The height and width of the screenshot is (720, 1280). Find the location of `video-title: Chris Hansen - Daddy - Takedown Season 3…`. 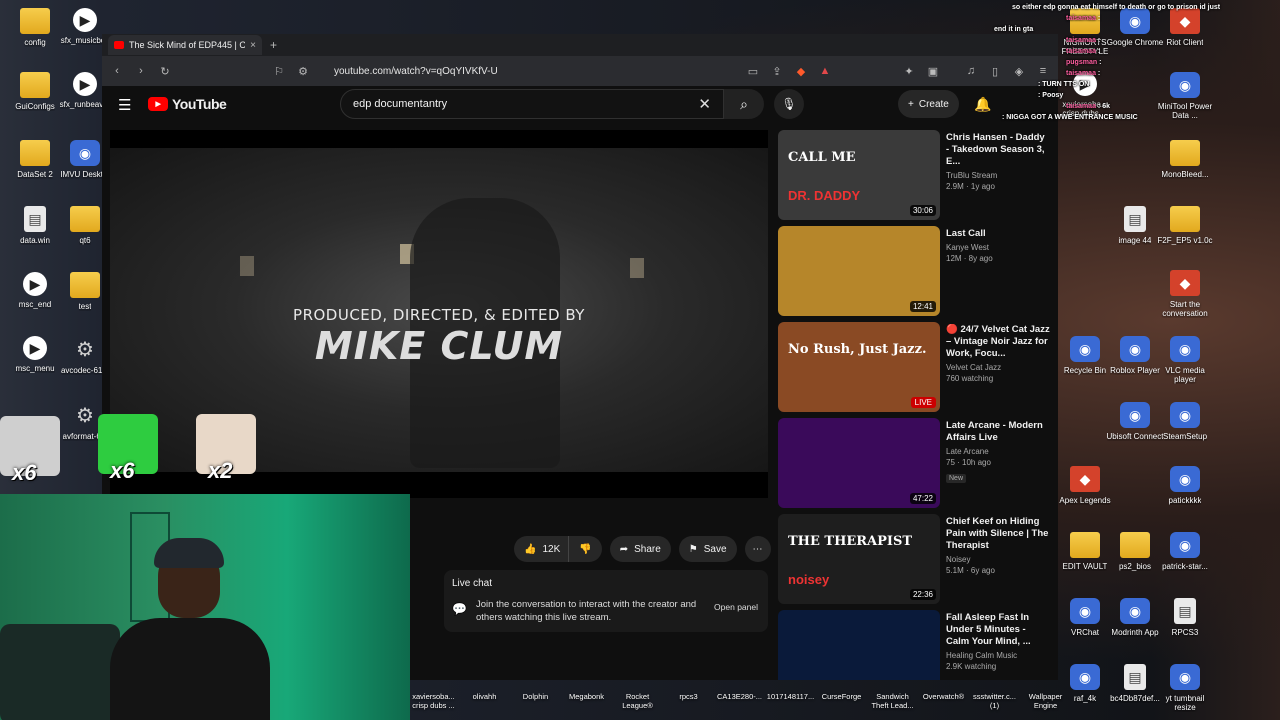

video-title: Chris Hansen - Daddy - Takedown Season 3… is located at coordinates (998, 150).